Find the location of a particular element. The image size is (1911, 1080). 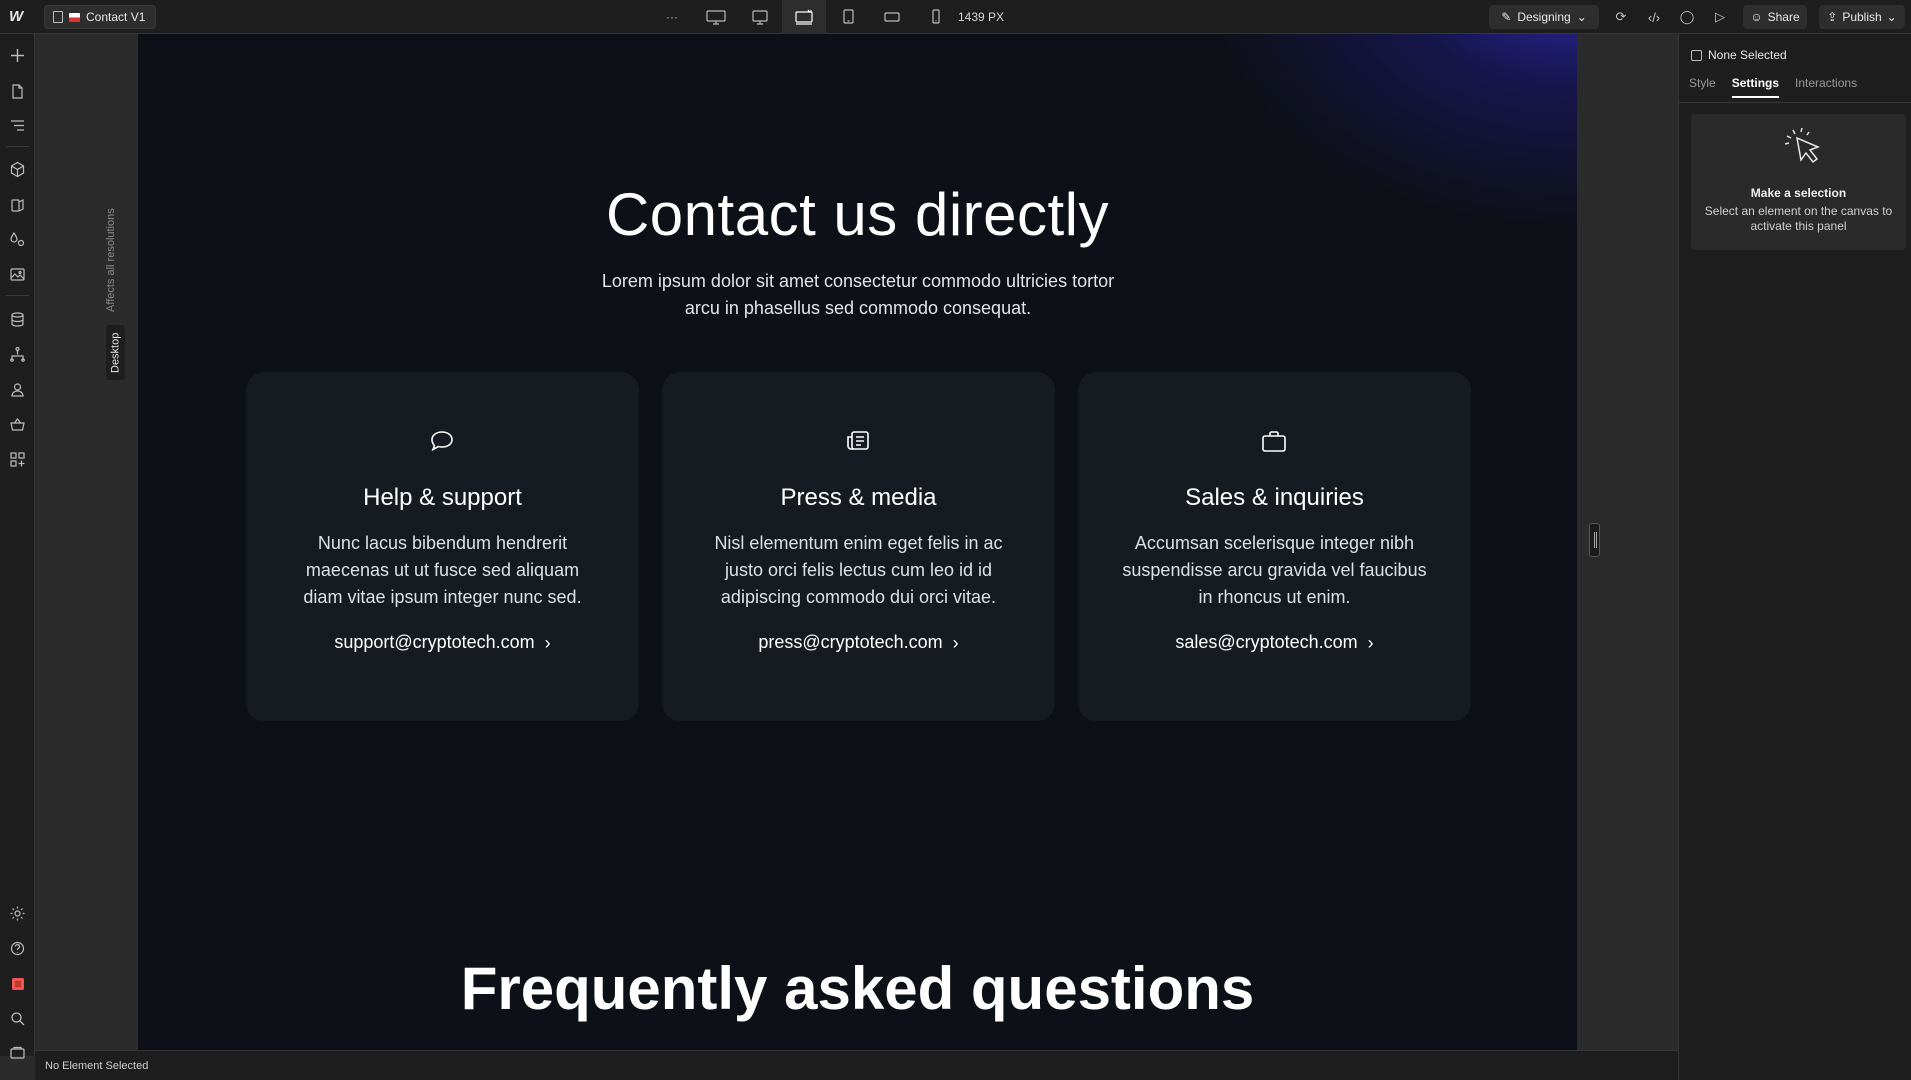

ecommerce-basket-icon is located at coordinates (17, 424).